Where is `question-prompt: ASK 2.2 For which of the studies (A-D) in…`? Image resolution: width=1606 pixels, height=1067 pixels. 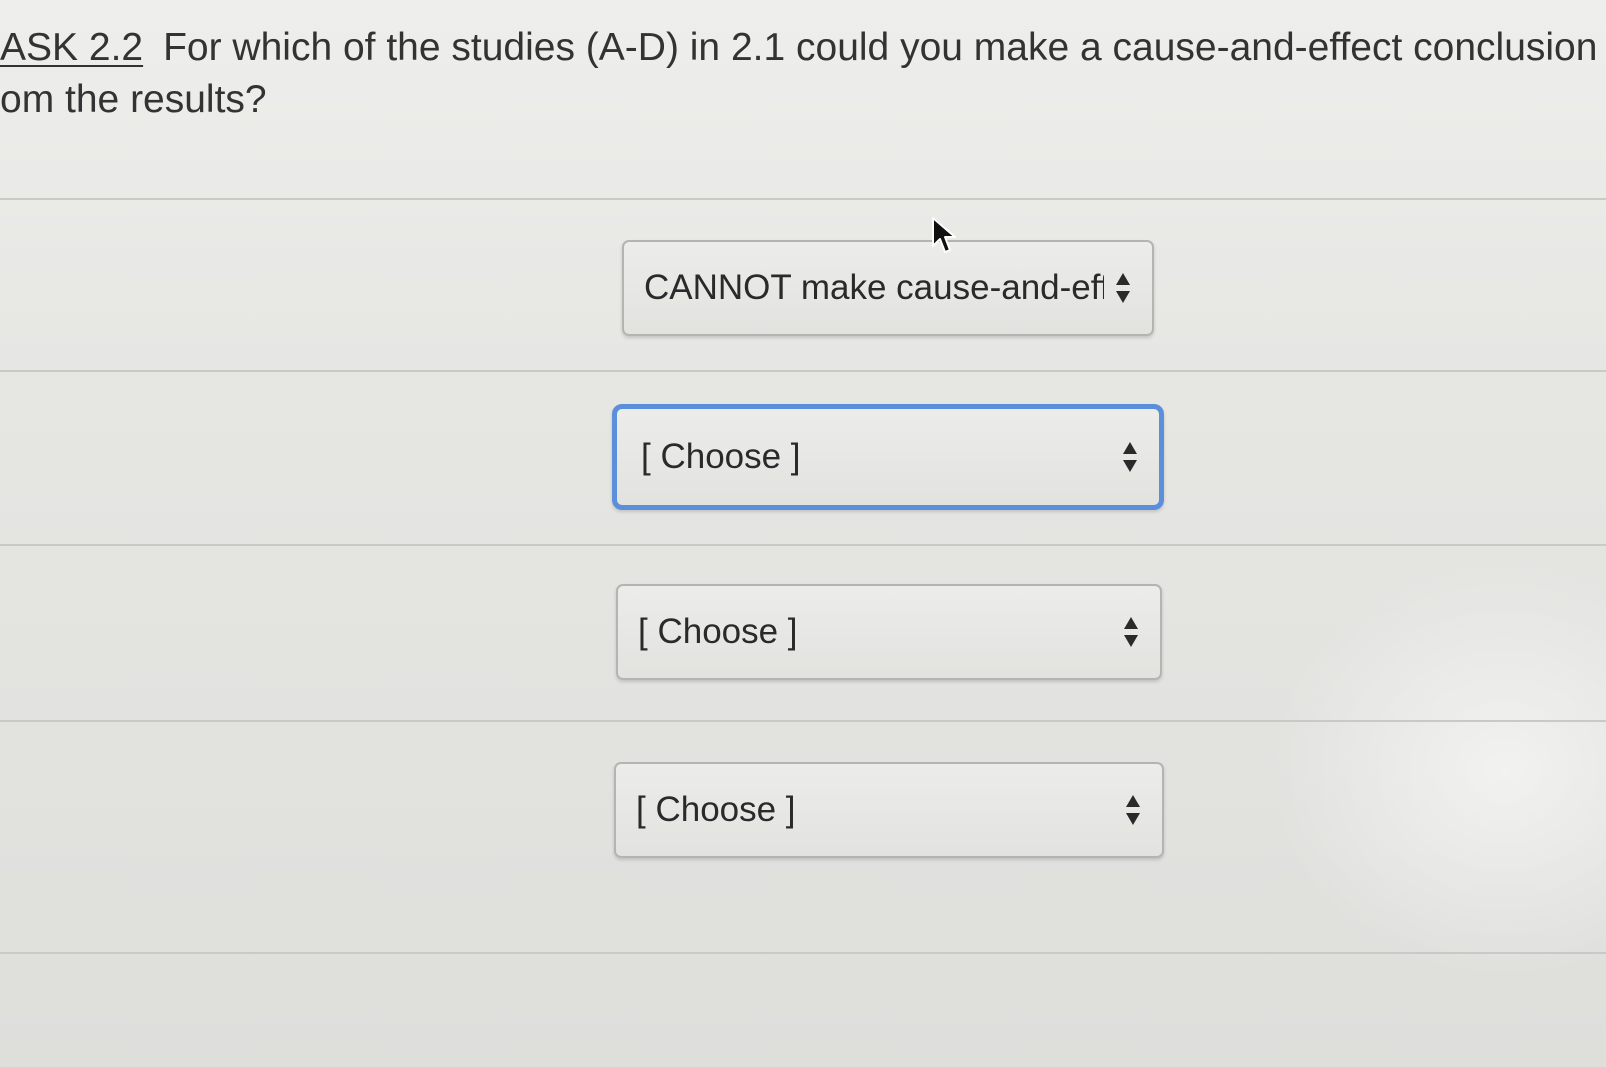 question-prompt: ASK 2.2 For which of the studies (A-D) in… is located at coordinates (803, 74).